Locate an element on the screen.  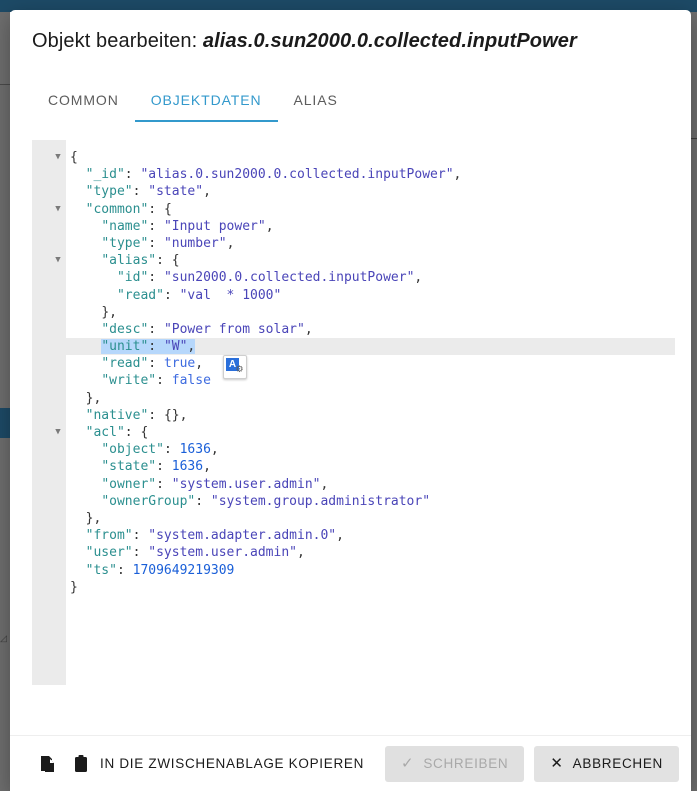
code-line: "id": "sun2000.0.collected.inputPower", is located at coordinates (354, 277).